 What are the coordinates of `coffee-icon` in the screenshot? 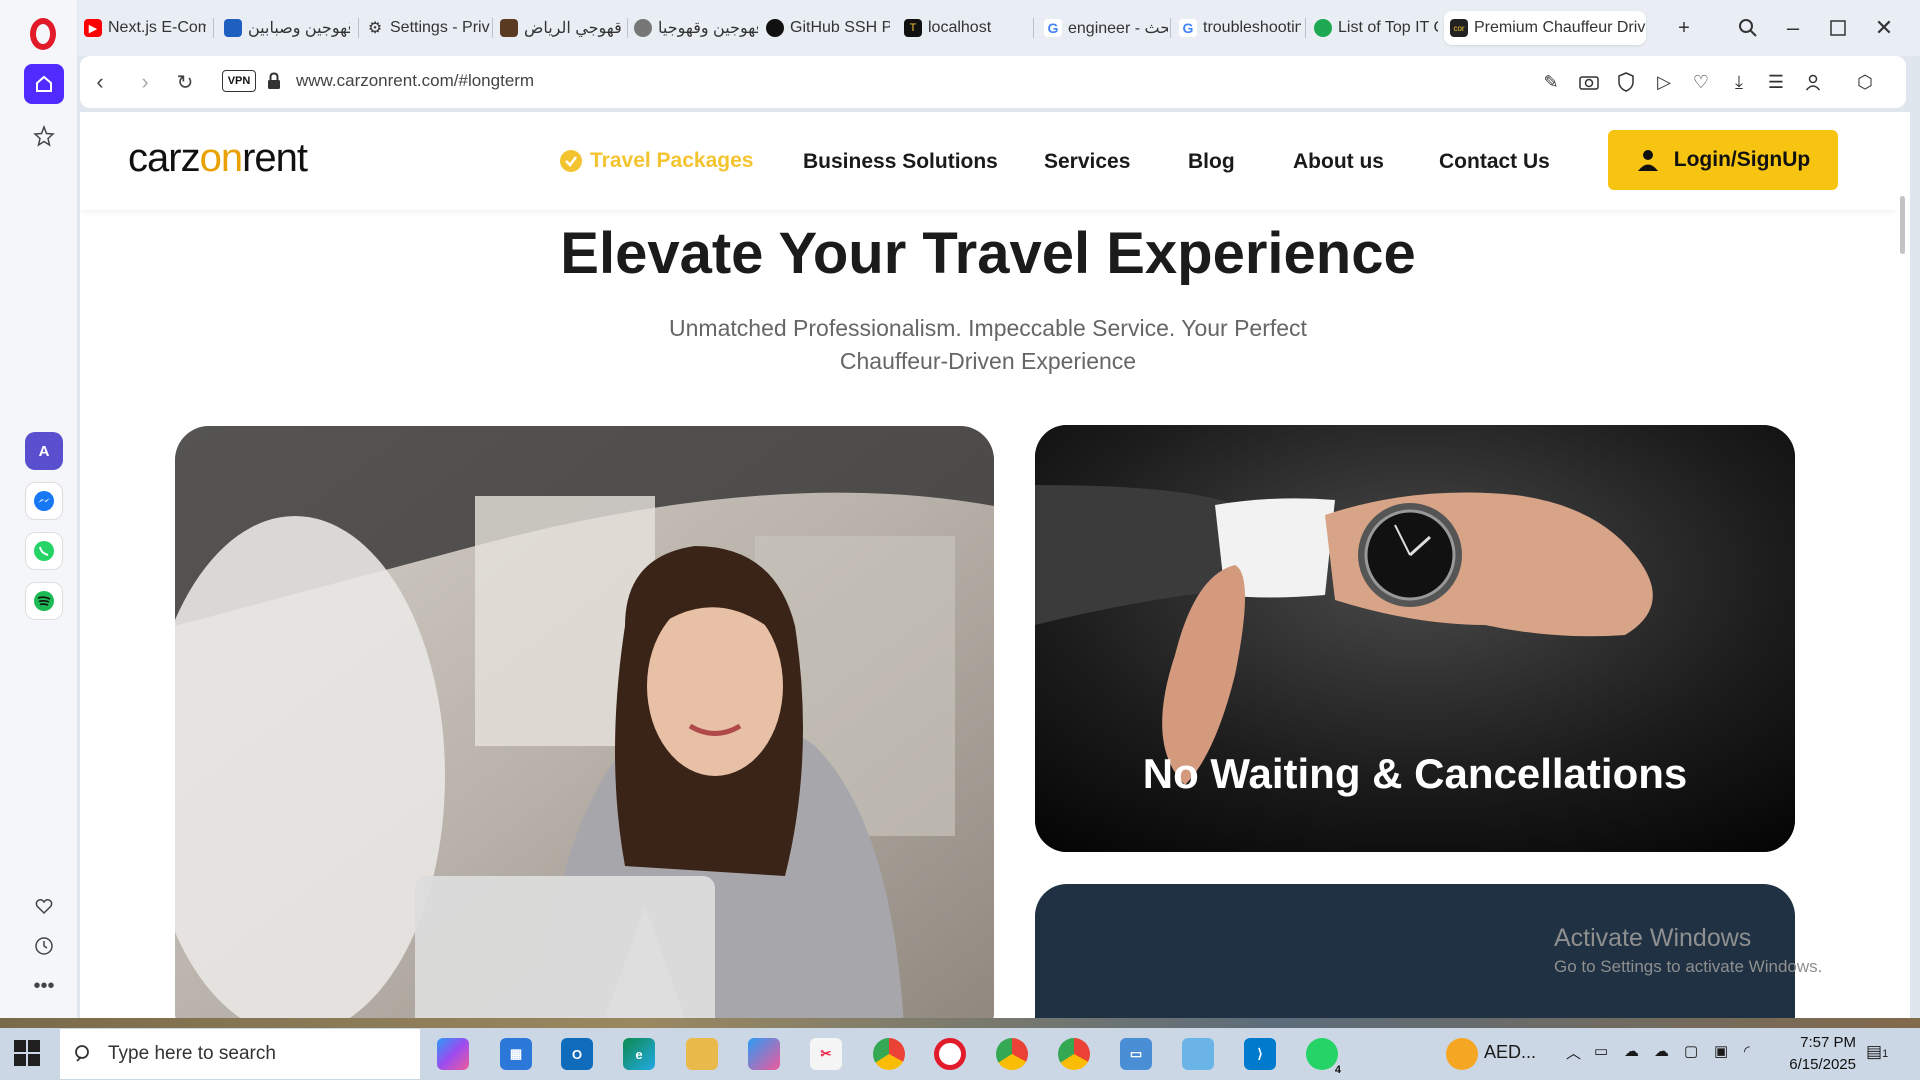 It's located at (509, 28).